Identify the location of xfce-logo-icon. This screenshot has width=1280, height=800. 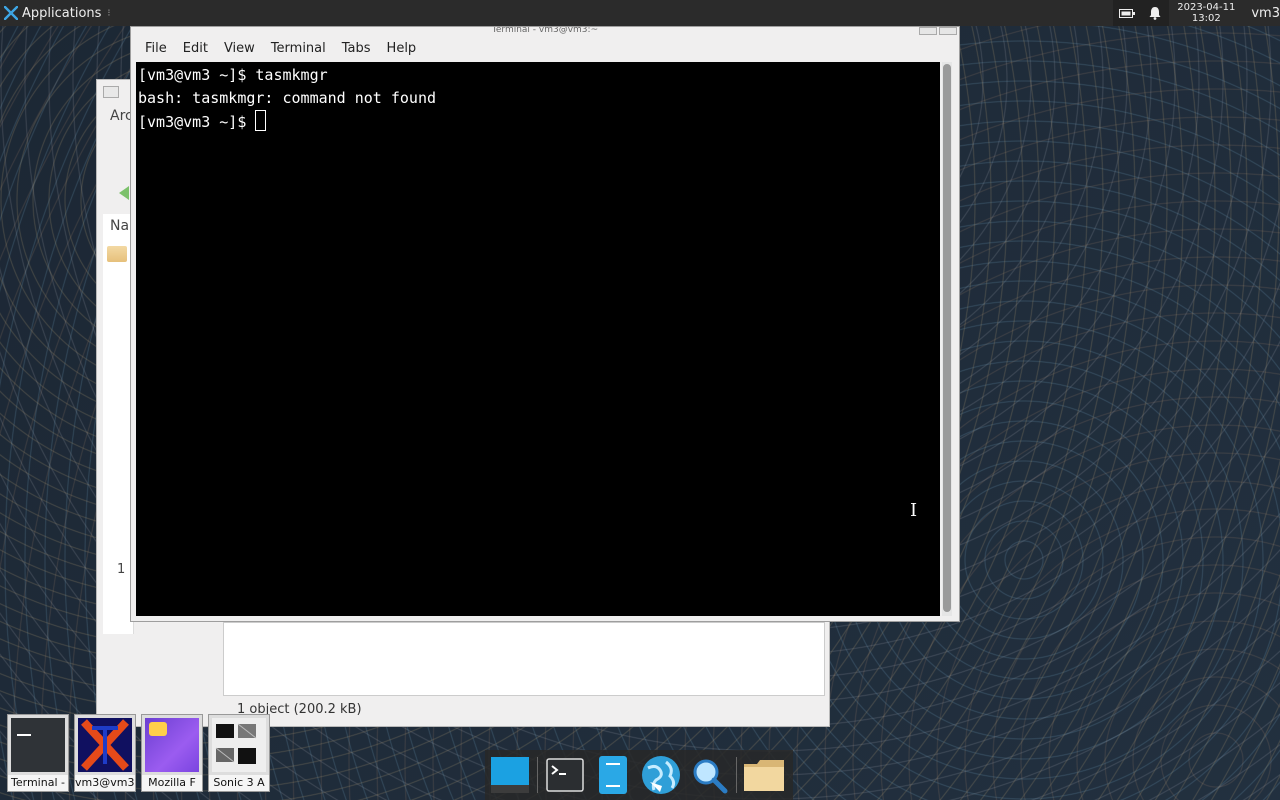
(11, 13).